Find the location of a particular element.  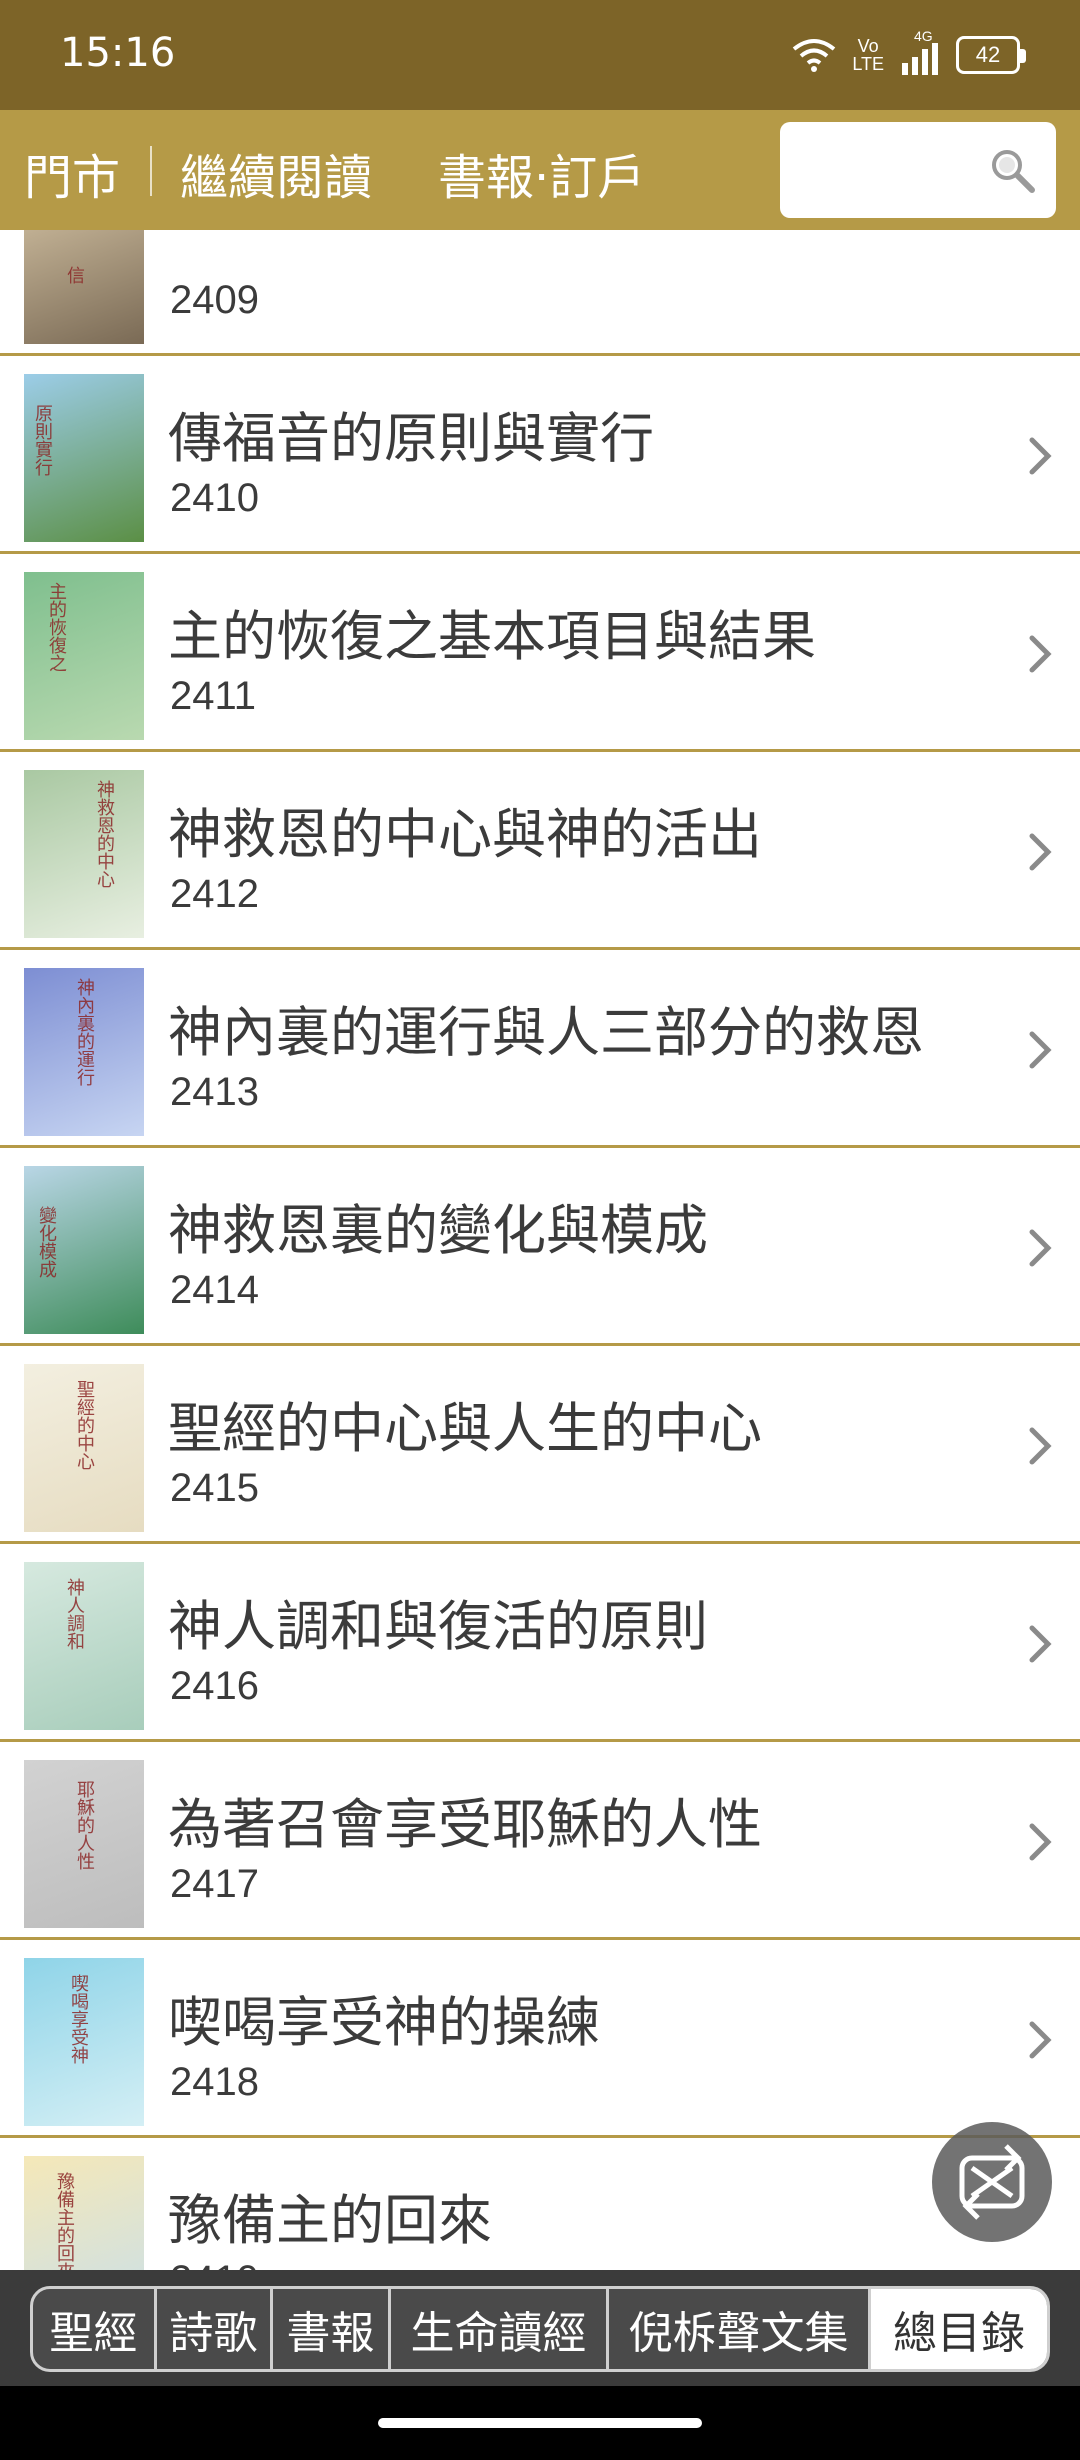

signal-indicator: 4G is located at coordinates (920, 52).